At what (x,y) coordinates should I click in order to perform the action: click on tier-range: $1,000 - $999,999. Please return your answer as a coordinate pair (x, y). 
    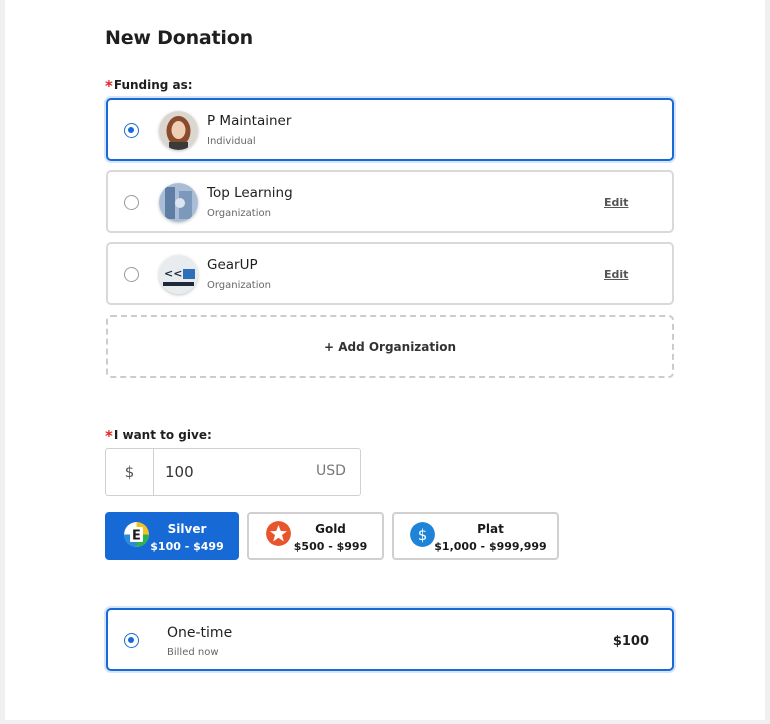
    Looking at the image, I should click on (490, 546).